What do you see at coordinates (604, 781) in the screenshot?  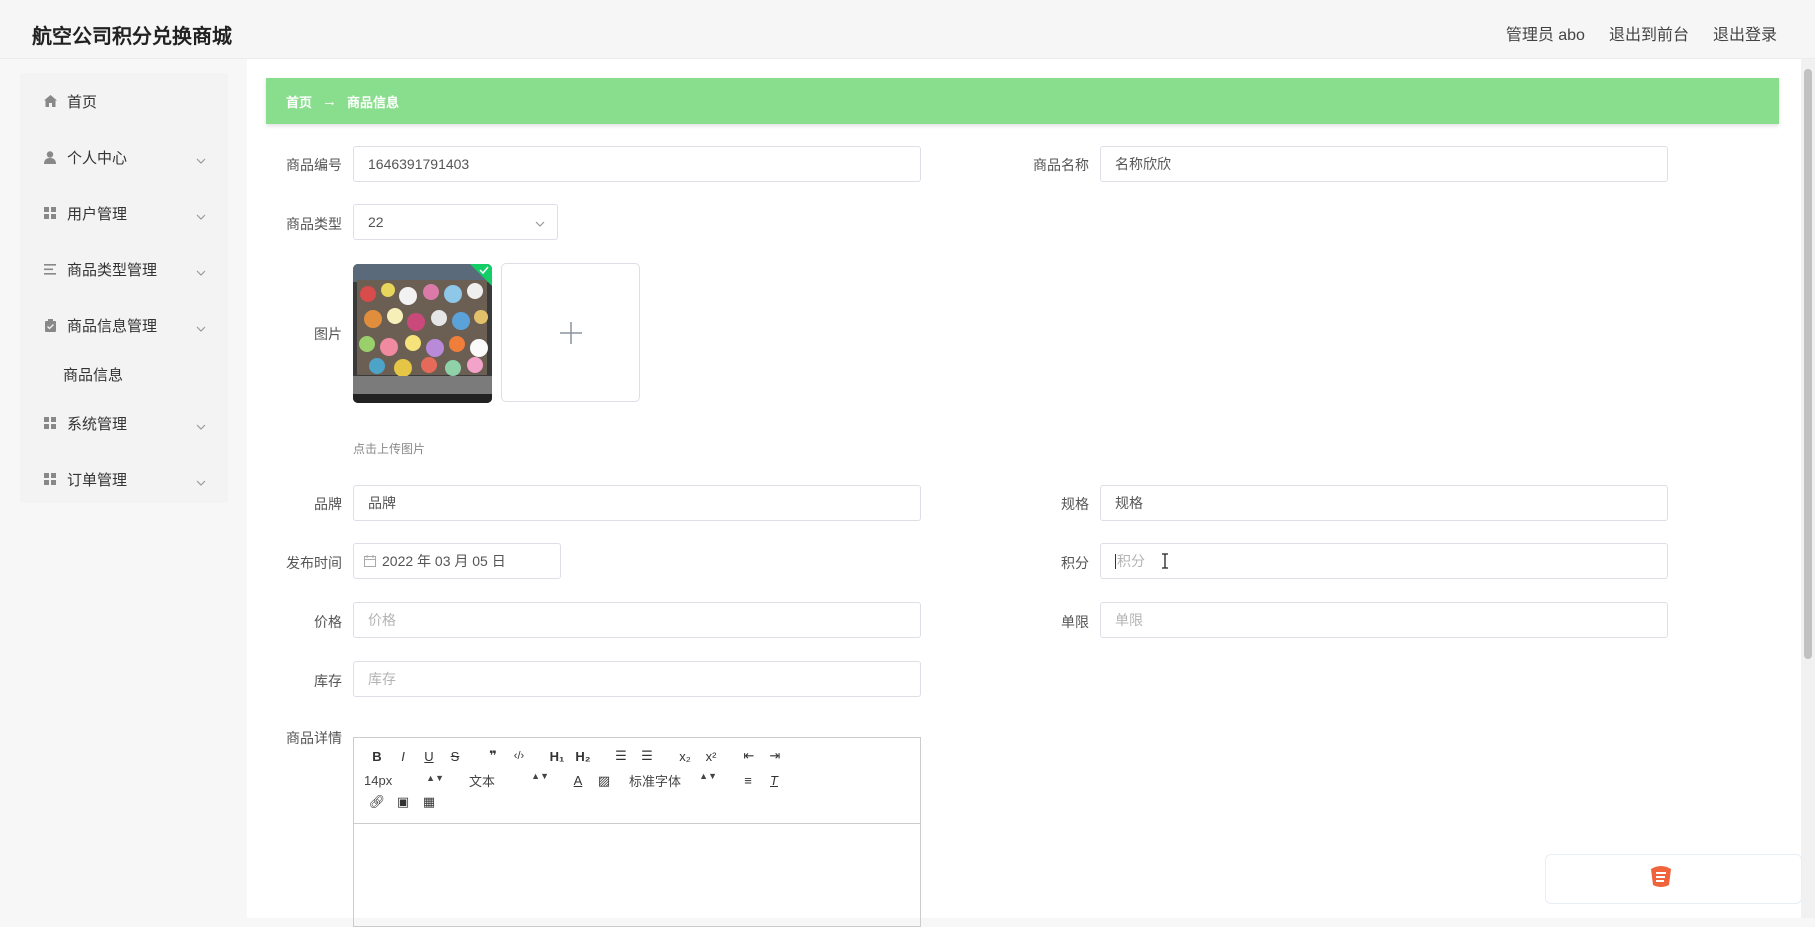 I see `background-color-icon: ▨` at bounding box center [604, 781].